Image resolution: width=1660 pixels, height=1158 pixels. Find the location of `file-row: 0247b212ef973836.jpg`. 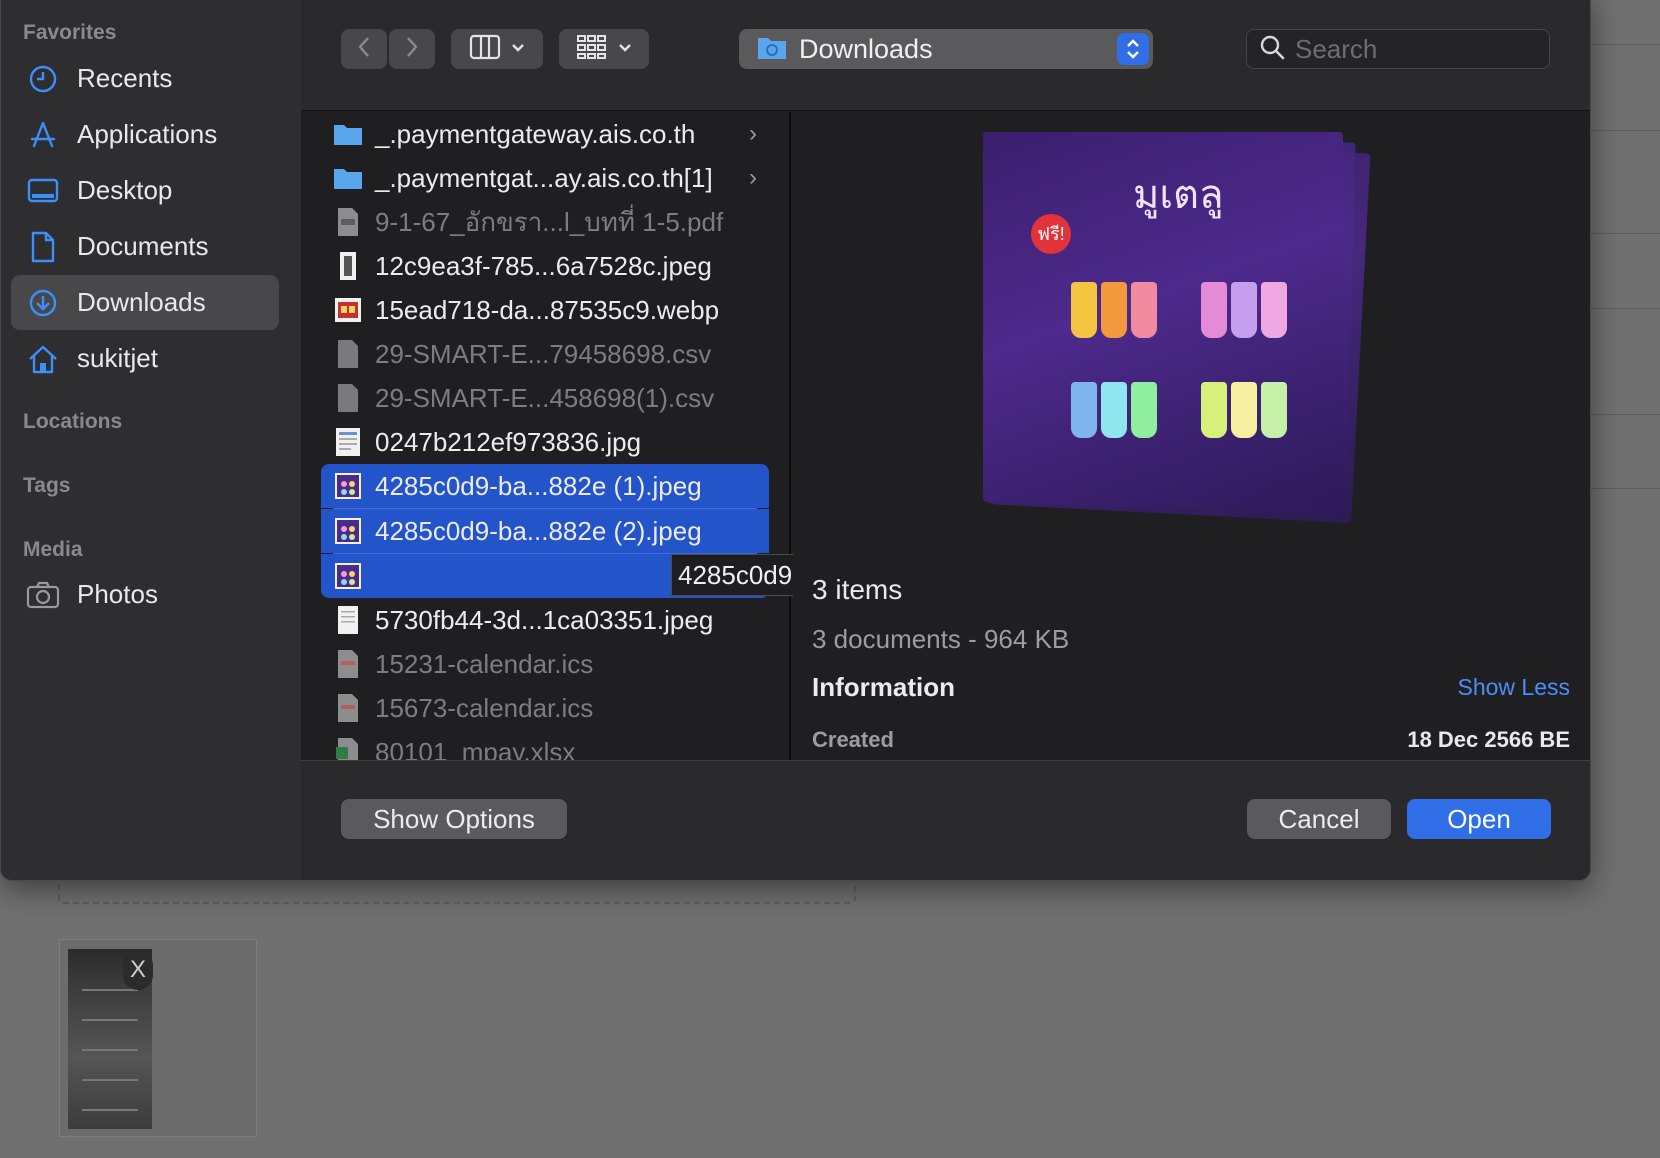

file-row: 0247b212ef973836.jpg is located at coordinates (545, 442).